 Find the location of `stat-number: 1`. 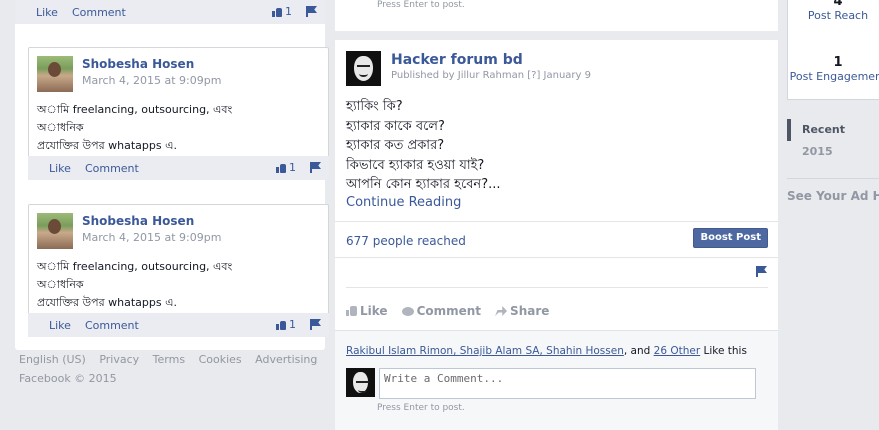

stat-number: 1 is located at coordinates (838, 62).